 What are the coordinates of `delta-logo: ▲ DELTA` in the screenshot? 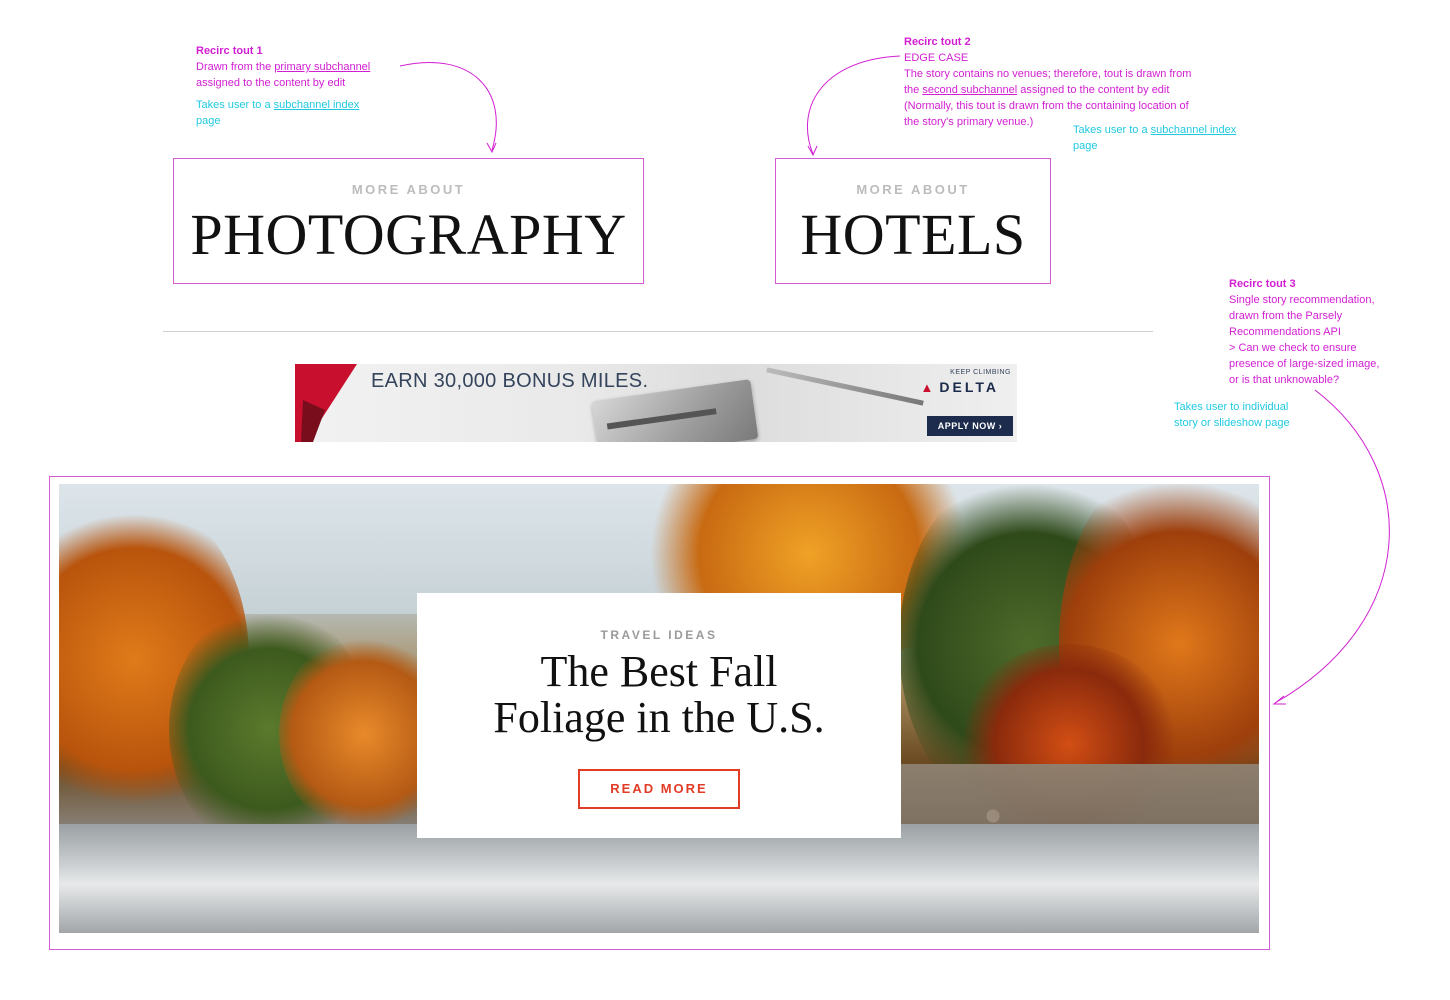 It's located at (960, 387).